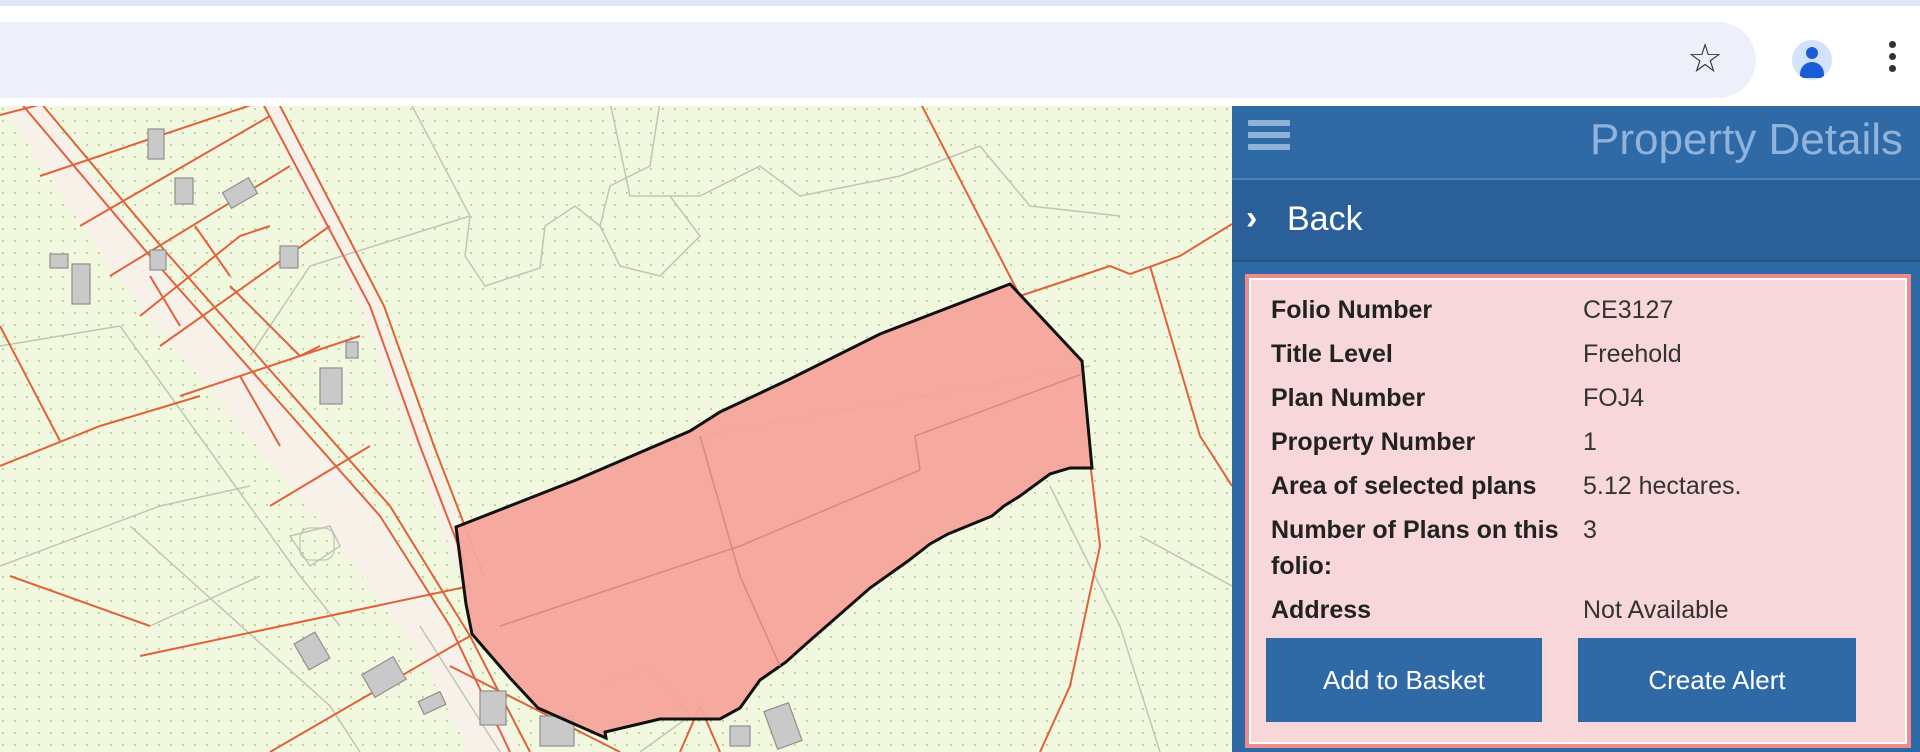 This screenshot has width=1920, height=752. What do you see at coordinates (1332, 354) in the screenshot?
I see `detail-label: Title Level` at bounding box center [1332, 354].